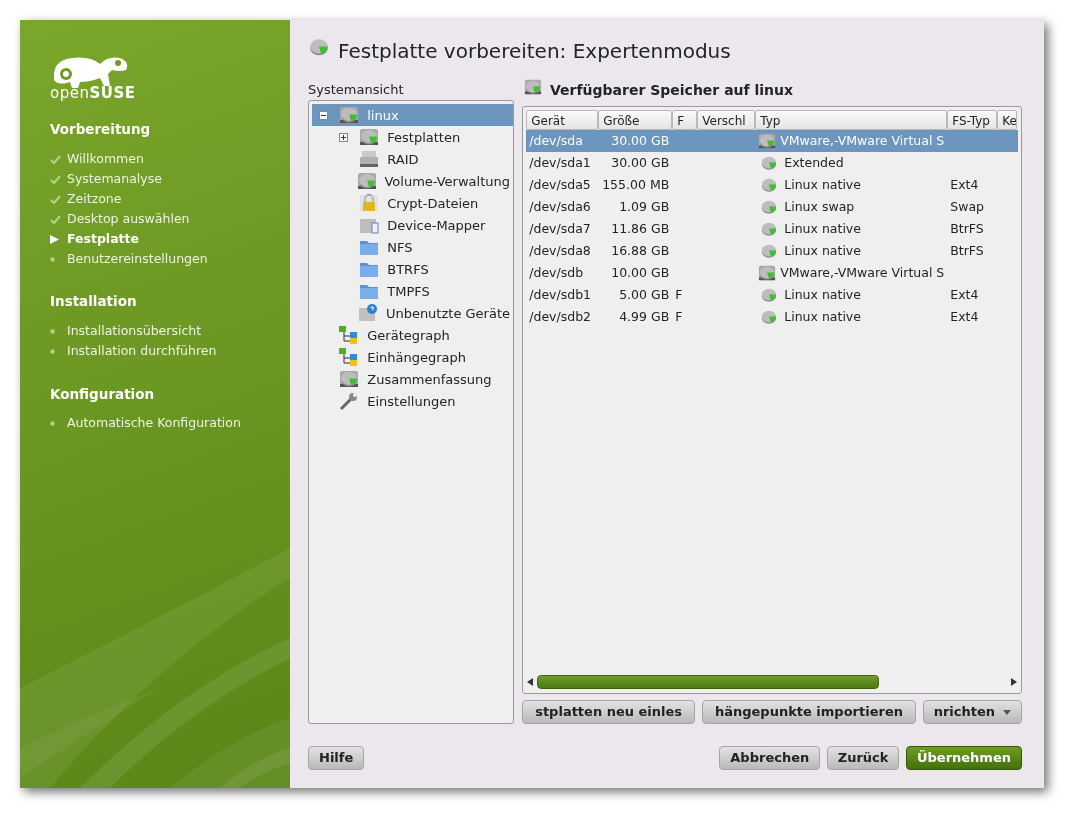 The width and height of the screenshot is (1084, 828). Describe the element at coordinates (851, 120) in the screenshot. I see `column-header: Typ` at that location.